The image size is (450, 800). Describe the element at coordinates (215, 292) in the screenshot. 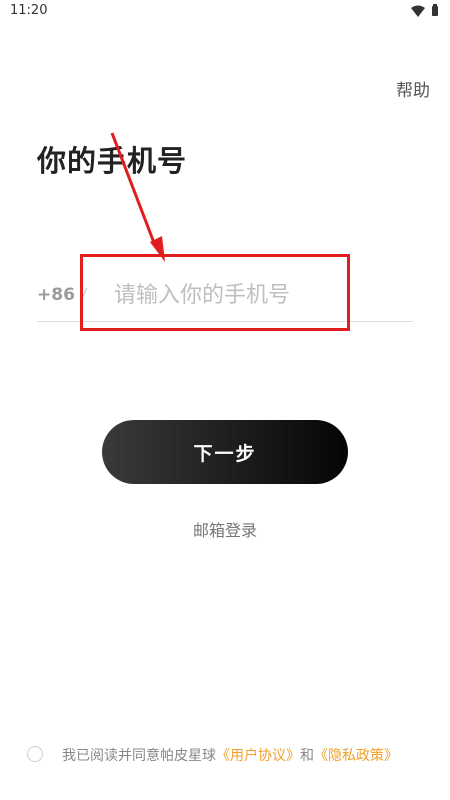

I see `annotation-highlight-box` at that location.